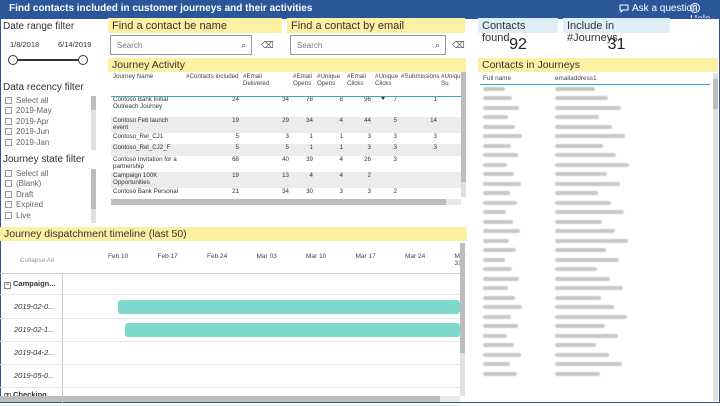 The height and width of the screenshot is (406, 720). I want to click on date-range-end: 6/14/2019, so click(74, 44).